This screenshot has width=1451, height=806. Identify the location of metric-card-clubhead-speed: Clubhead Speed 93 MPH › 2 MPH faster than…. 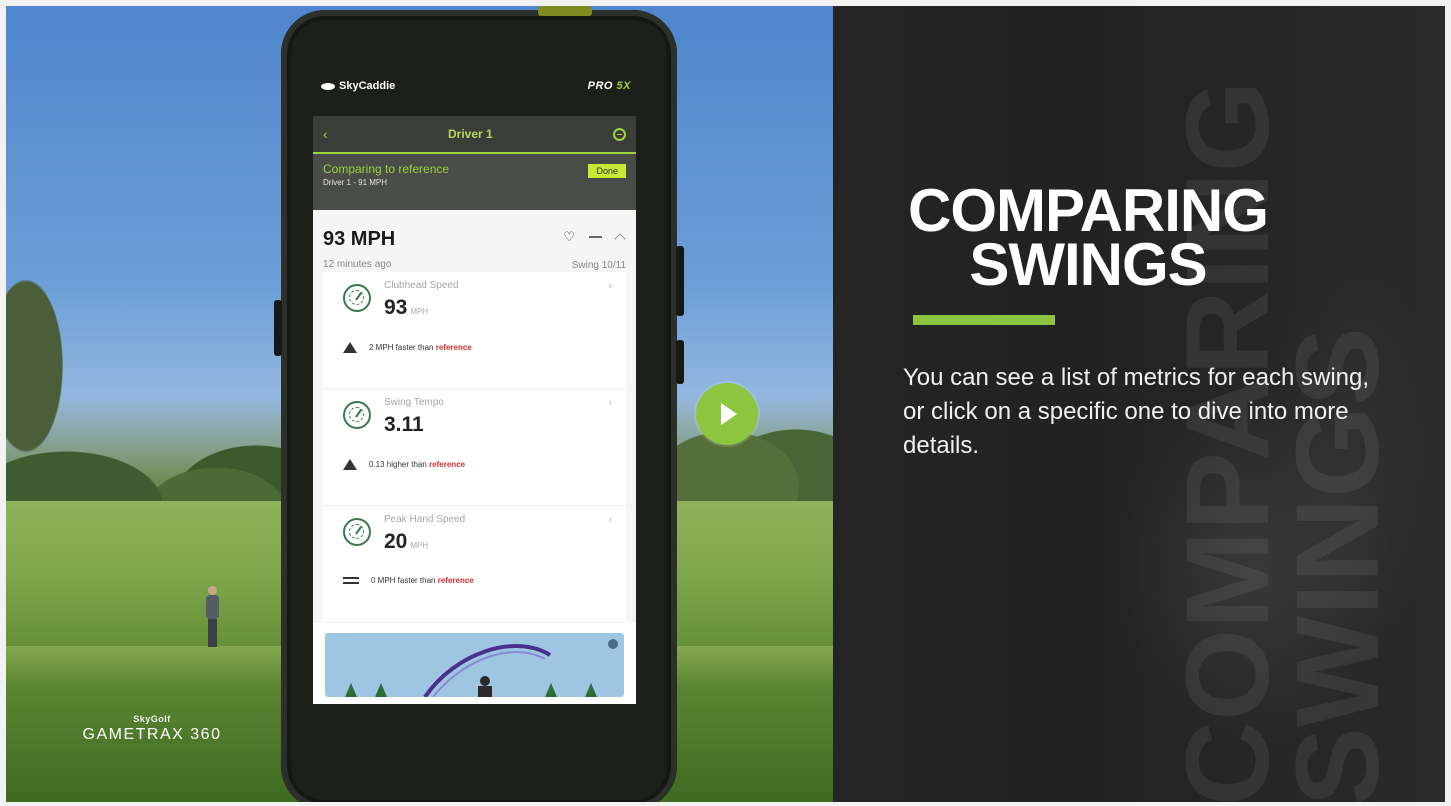
(474, 330).